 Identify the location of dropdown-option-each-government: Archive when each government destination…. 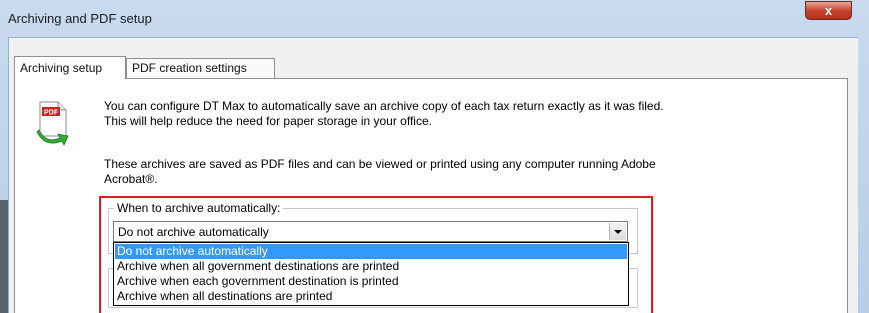
(371, 281).